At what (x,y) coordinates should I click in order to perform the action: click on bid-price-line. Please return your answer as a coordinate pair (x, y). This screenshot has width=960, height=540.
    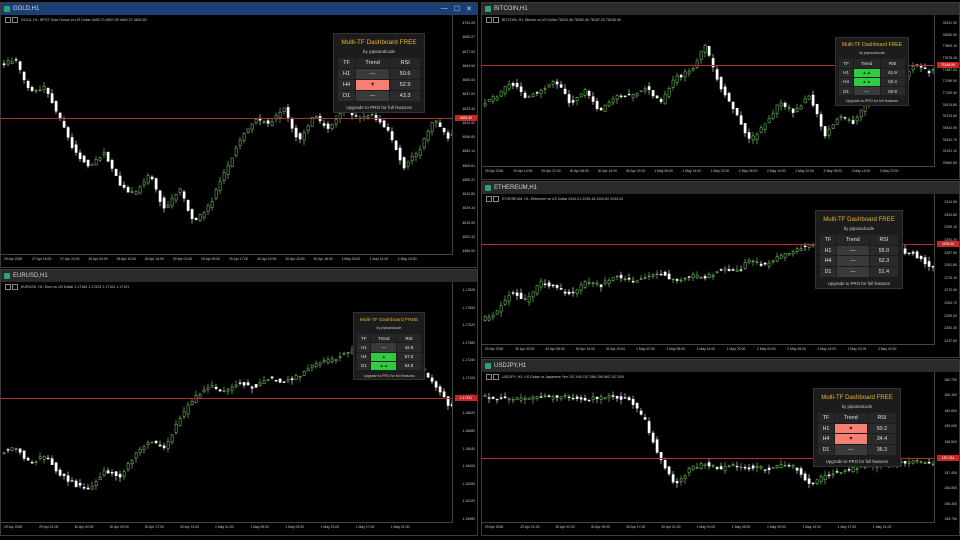
    Looking at the image, I should click on (227, 119).